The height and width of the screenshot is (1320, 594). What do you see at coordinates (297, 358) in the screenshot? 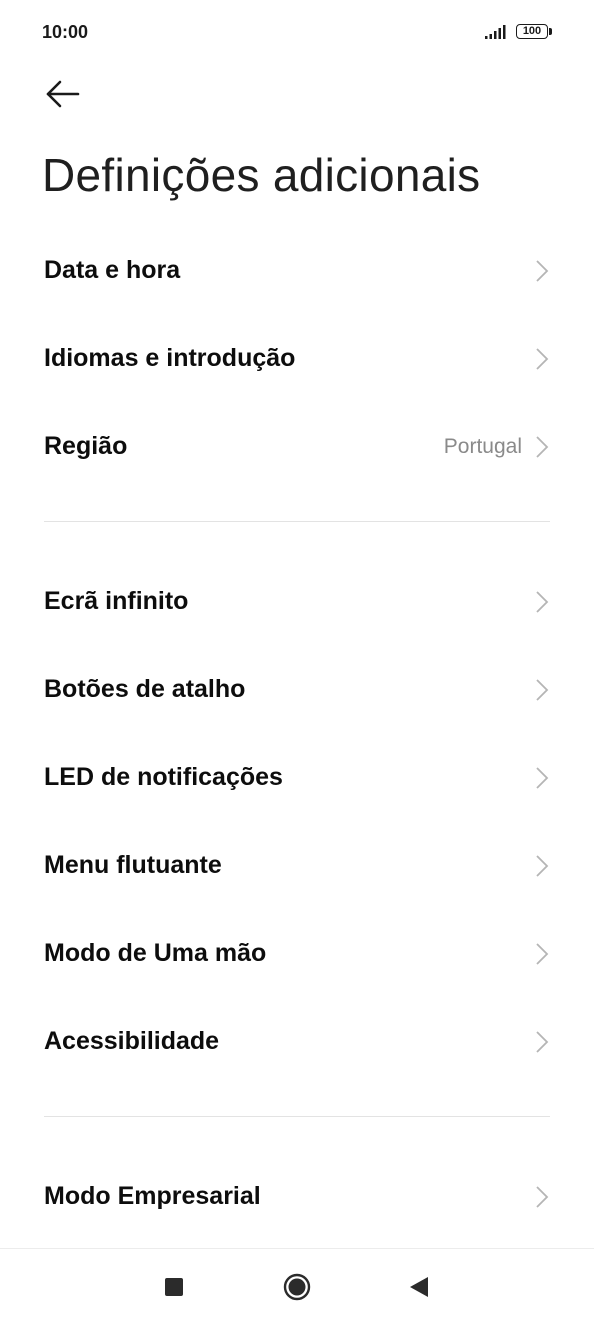
I see `menu-item-idiomas-e-introducao: Idiomas e introdução` at bounding box center [297, 358].